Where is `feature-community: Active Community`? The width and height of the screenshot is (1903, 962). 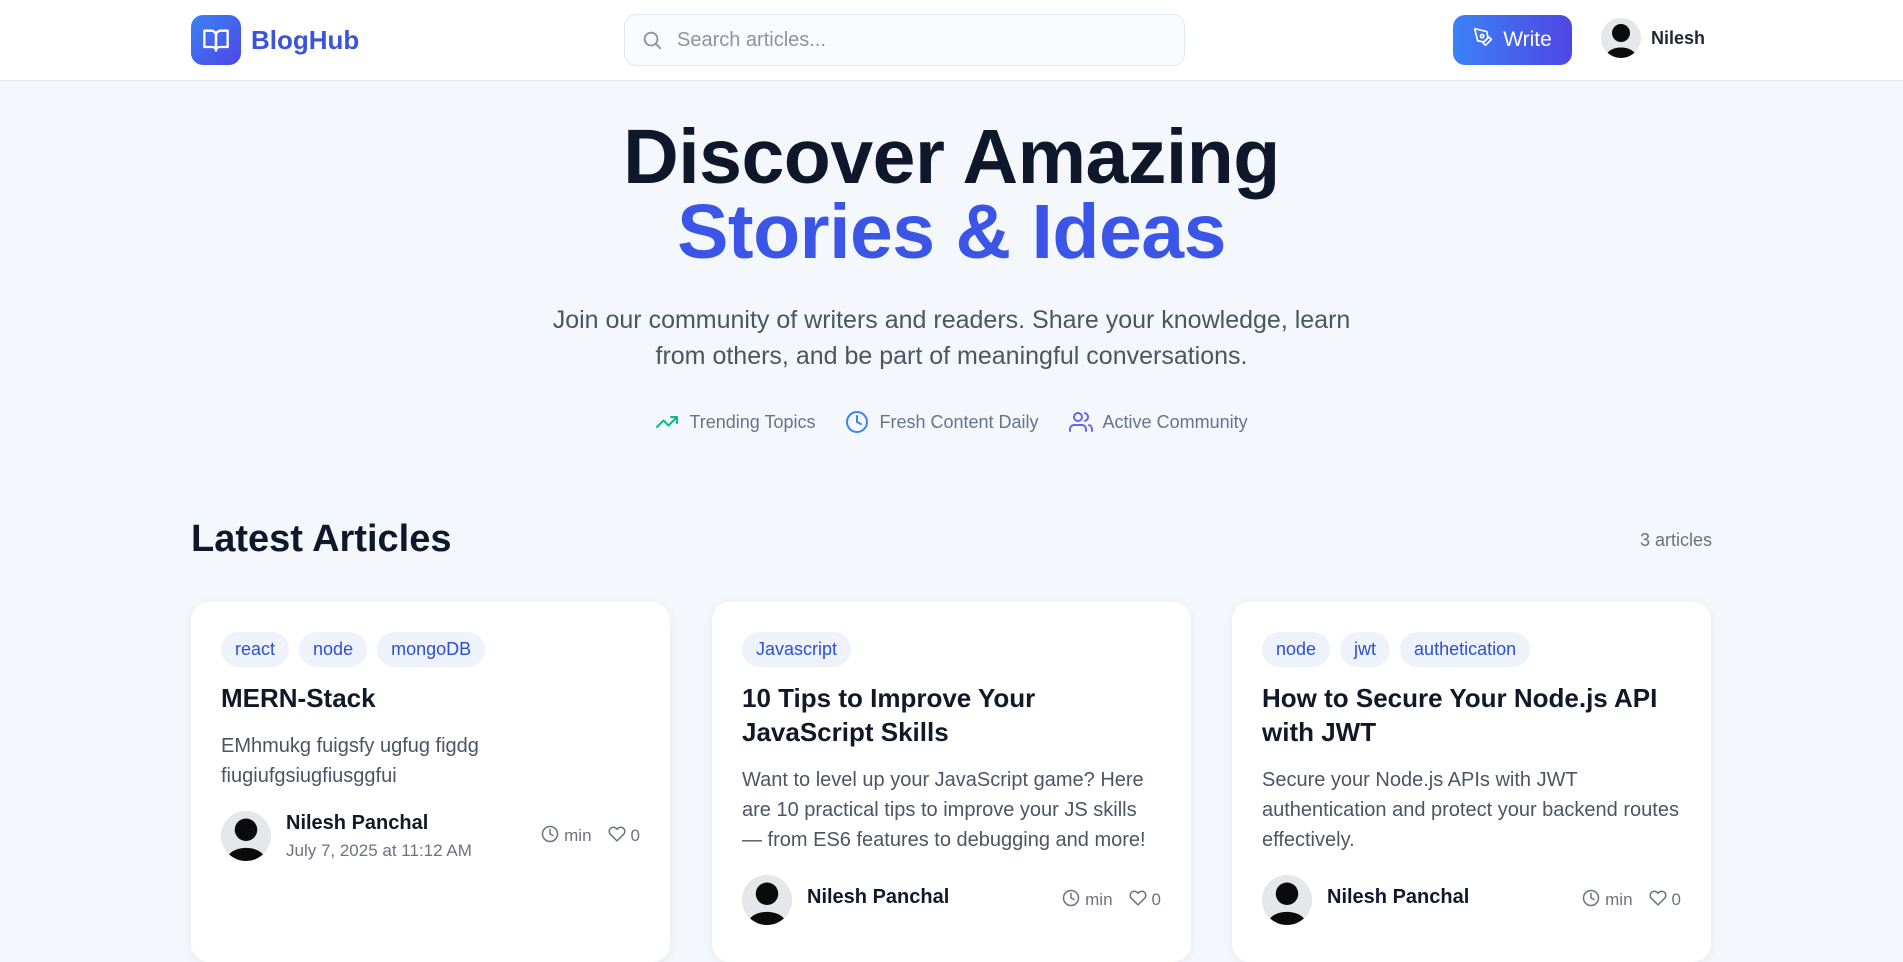
feature-community: Active Community is located at coordinates (1158, 422).